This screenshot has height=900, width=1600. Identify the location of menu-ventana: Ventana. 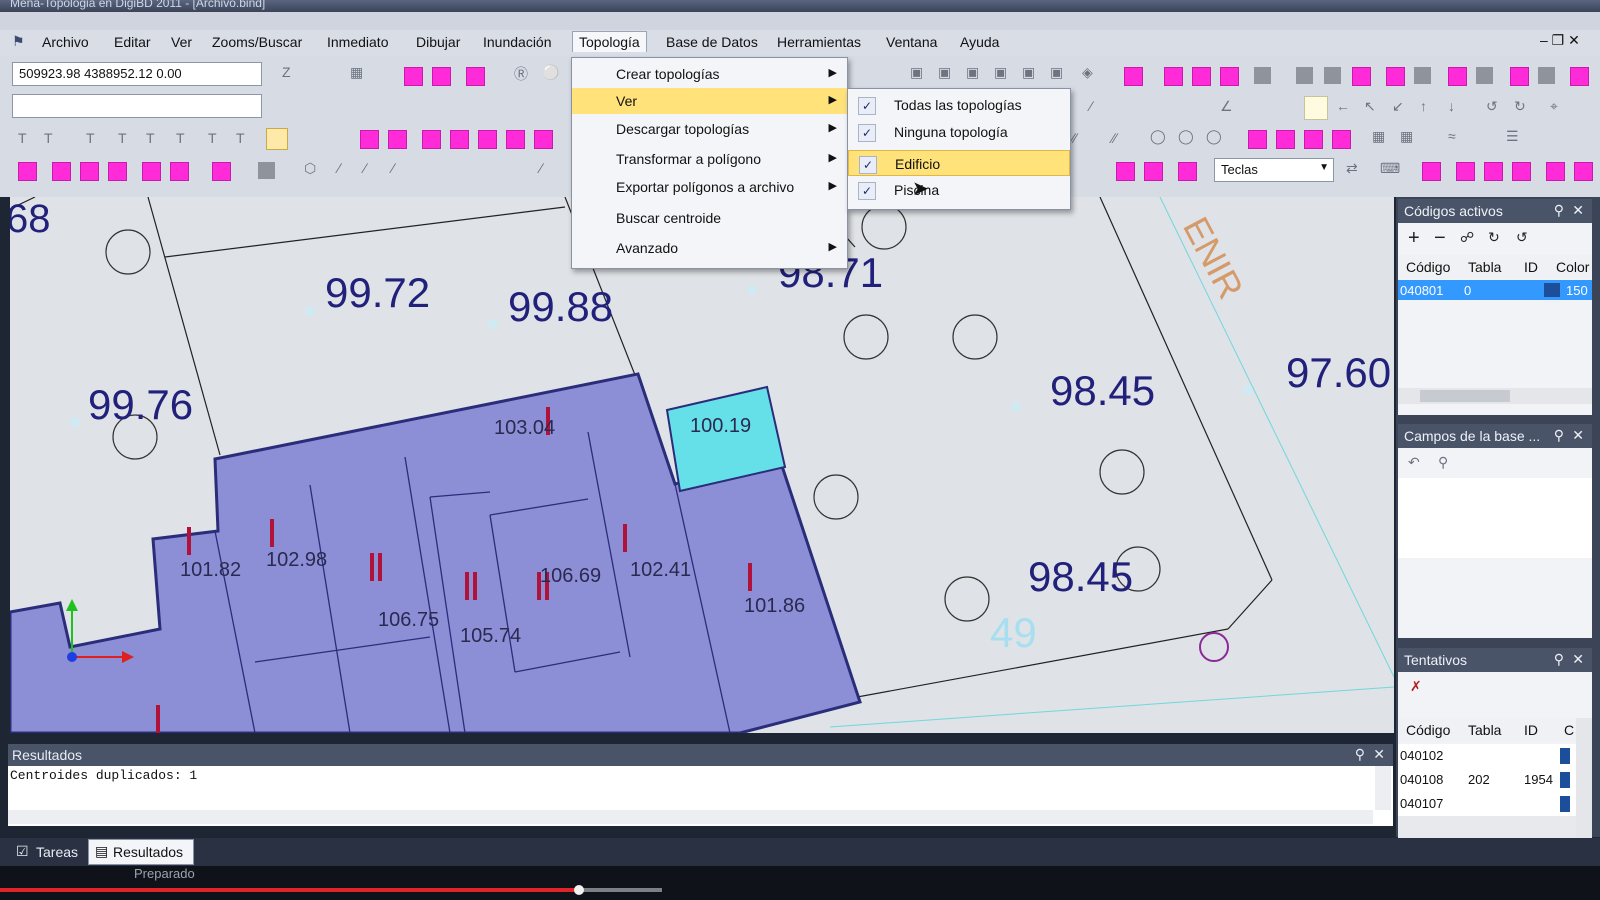
(911, 42).